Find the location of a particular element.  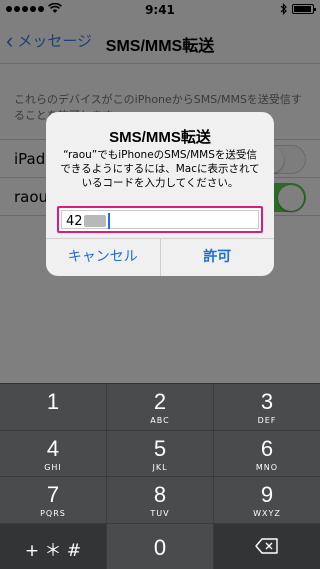

key-number: 1 is located at coordinates (53, 401).